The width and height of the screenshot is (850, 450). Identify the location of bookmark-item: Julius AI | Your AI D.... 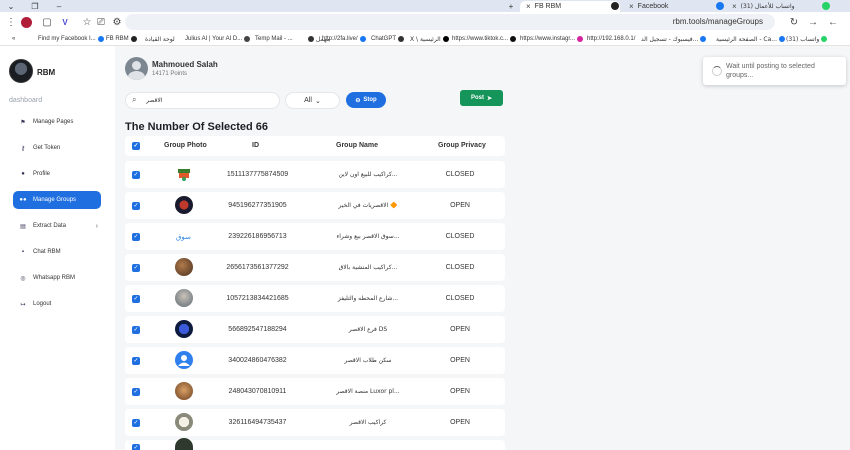
(218, 39).